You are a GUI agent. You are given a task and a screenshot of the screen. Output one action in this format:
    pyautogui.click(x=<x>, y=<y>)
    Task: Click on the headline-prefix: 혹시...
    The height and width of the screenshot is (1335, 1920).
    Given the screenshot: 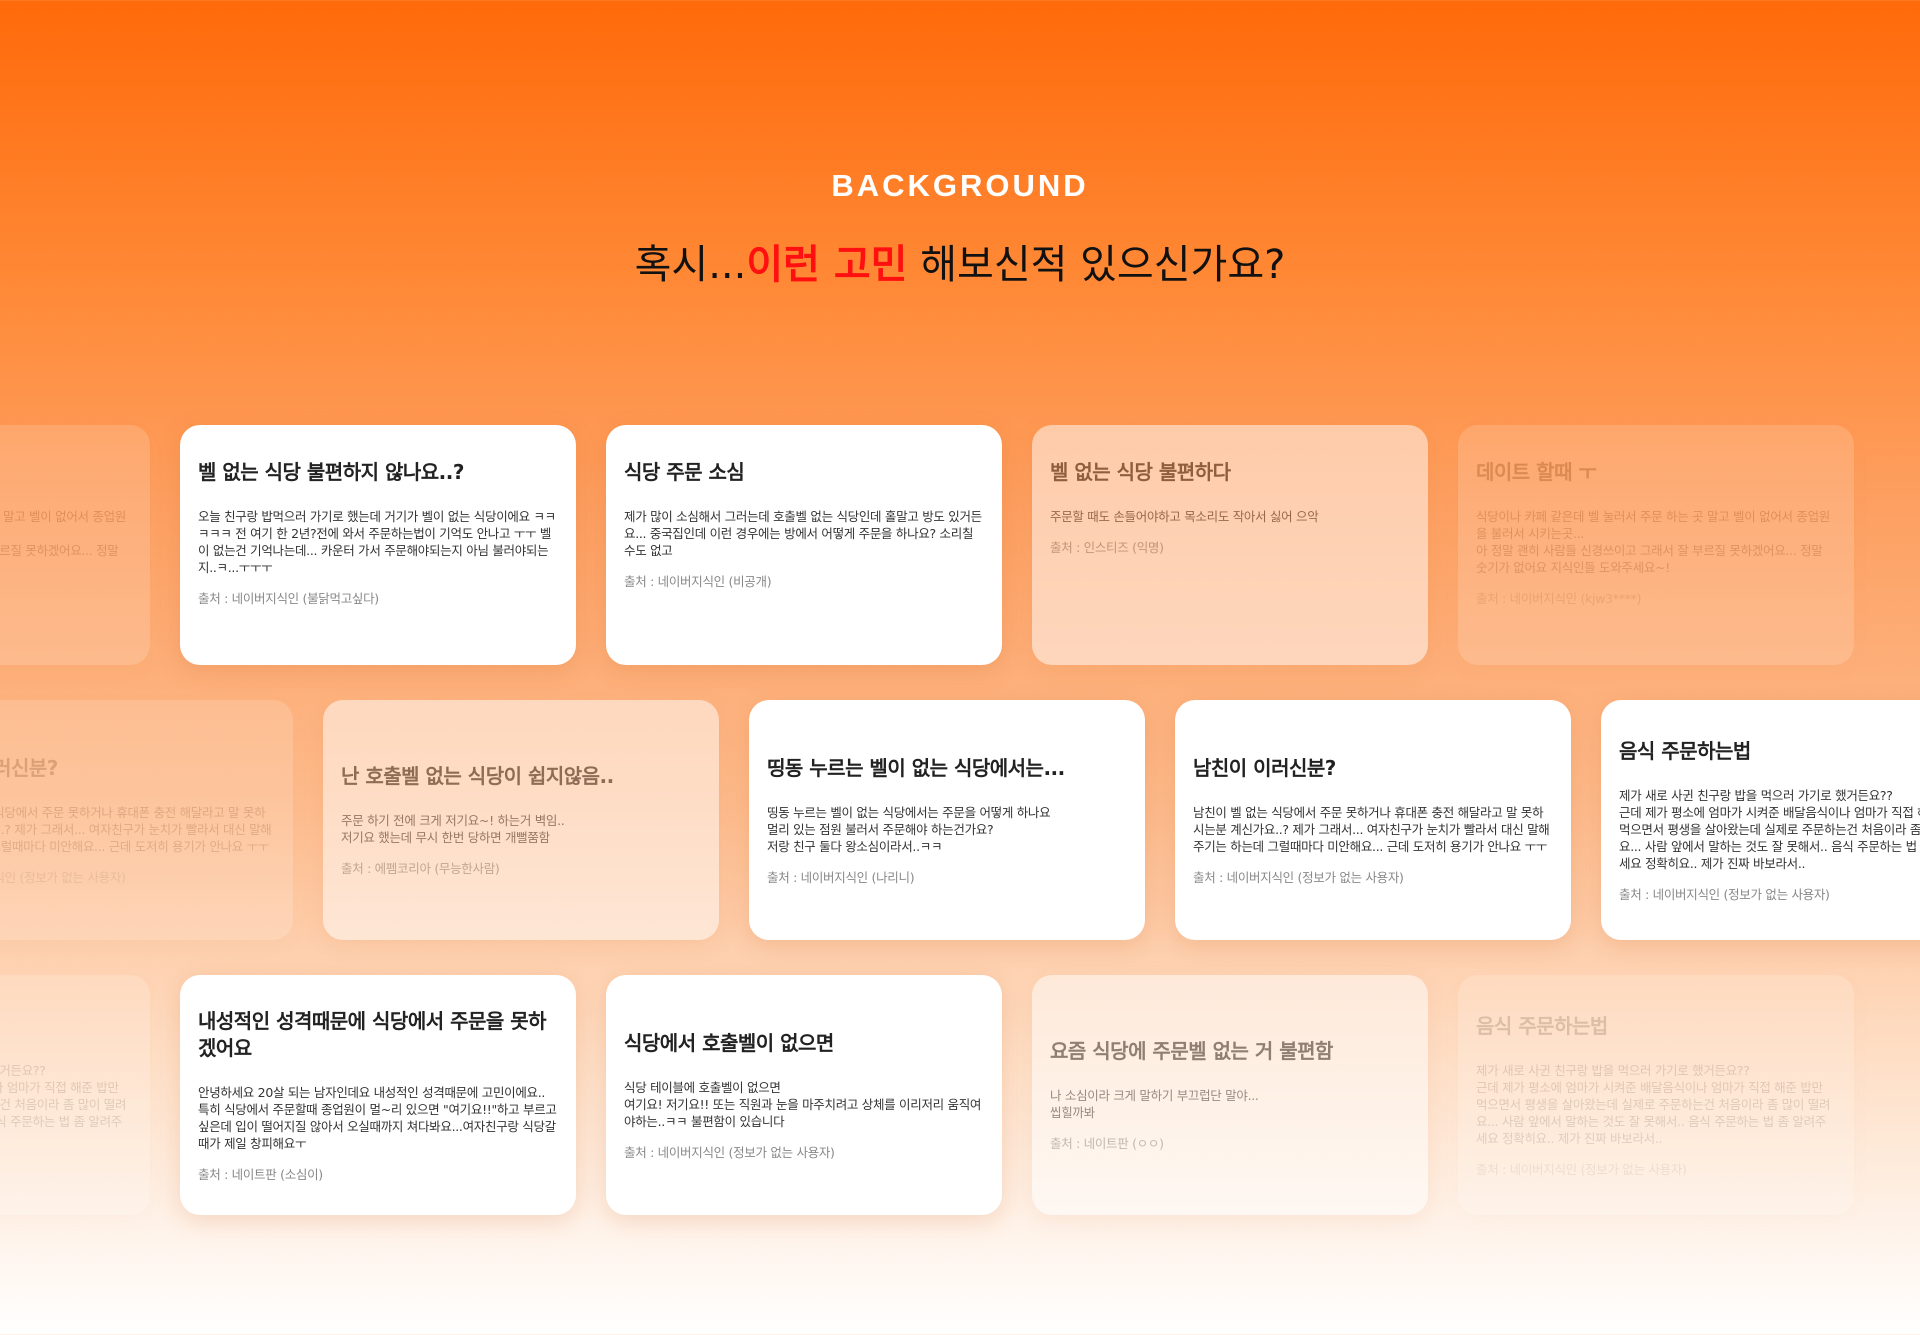 What is the action you would take?
    pyautogui.click(x=690, y=265)
    